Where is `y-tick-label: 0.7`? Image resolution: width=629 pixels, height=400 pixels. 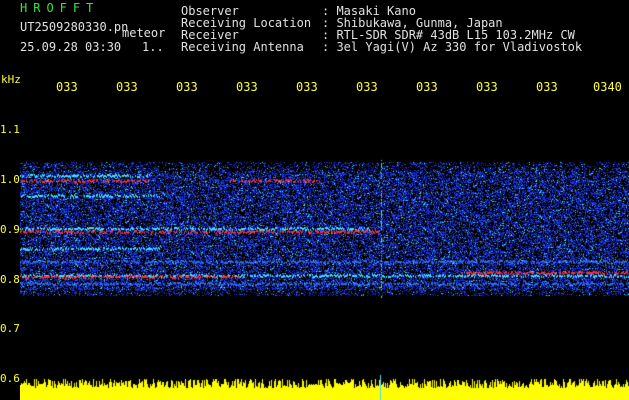
y-tick-label: 0.7 is located at coordinates (10, 328).